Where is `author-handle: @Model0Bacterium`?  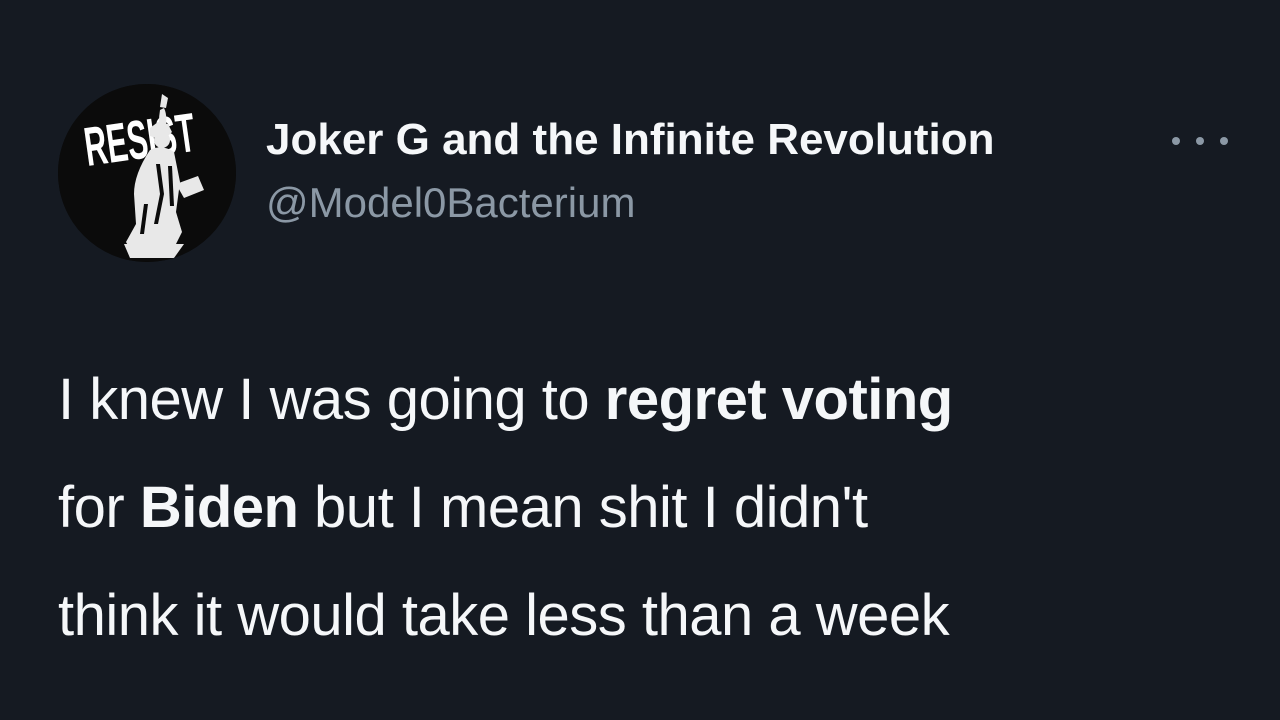
author-handle: @Model0Bacterium is located at coordinates (630, 203).